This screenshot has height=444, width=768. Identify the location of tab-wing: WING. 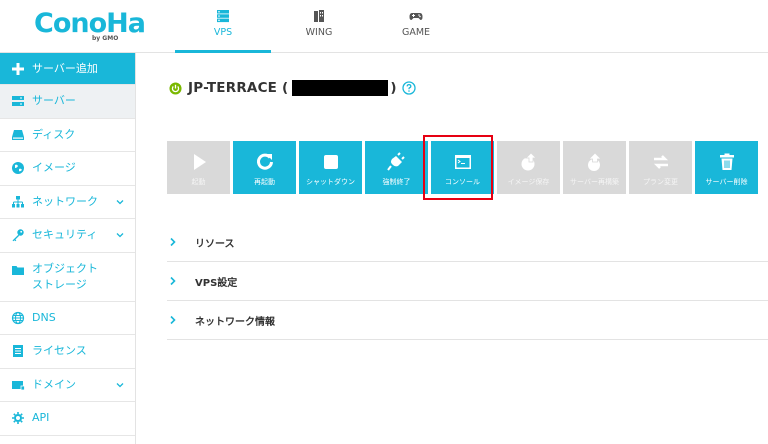
(319, 26).